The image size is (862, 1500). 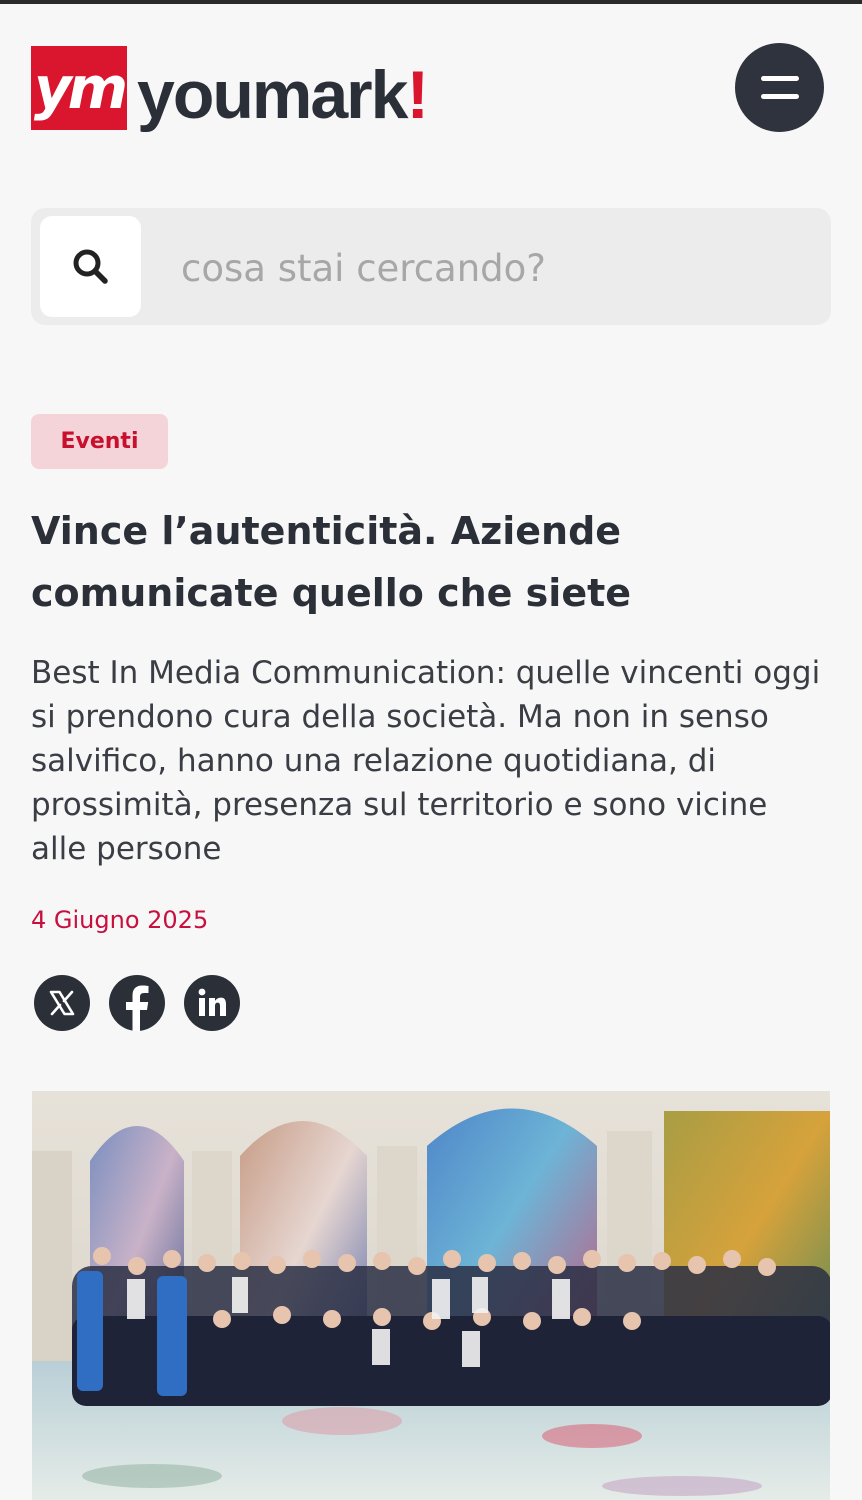 What do you see at coordinates (137, 1008) in the screenshot?
I see `facebook-icon` at bounding box center [137, 1008].